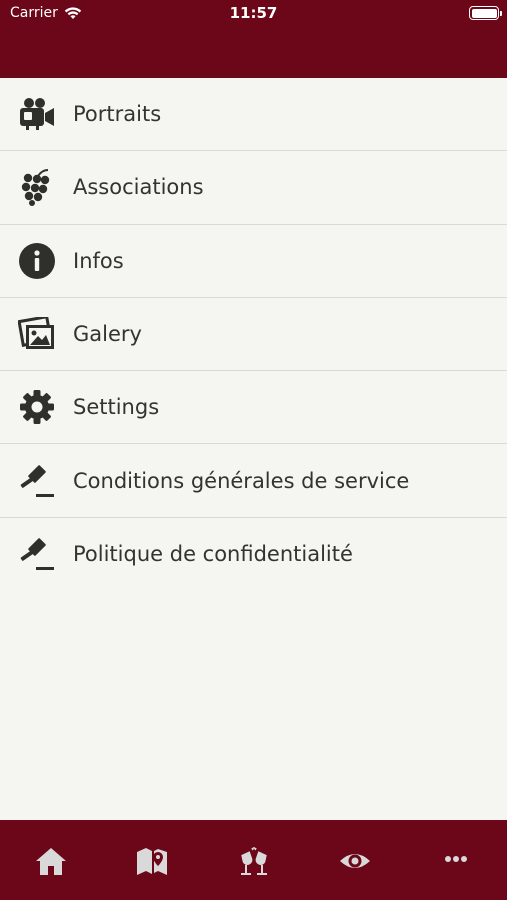  I want to click on battery-icon, so click(485, 13).